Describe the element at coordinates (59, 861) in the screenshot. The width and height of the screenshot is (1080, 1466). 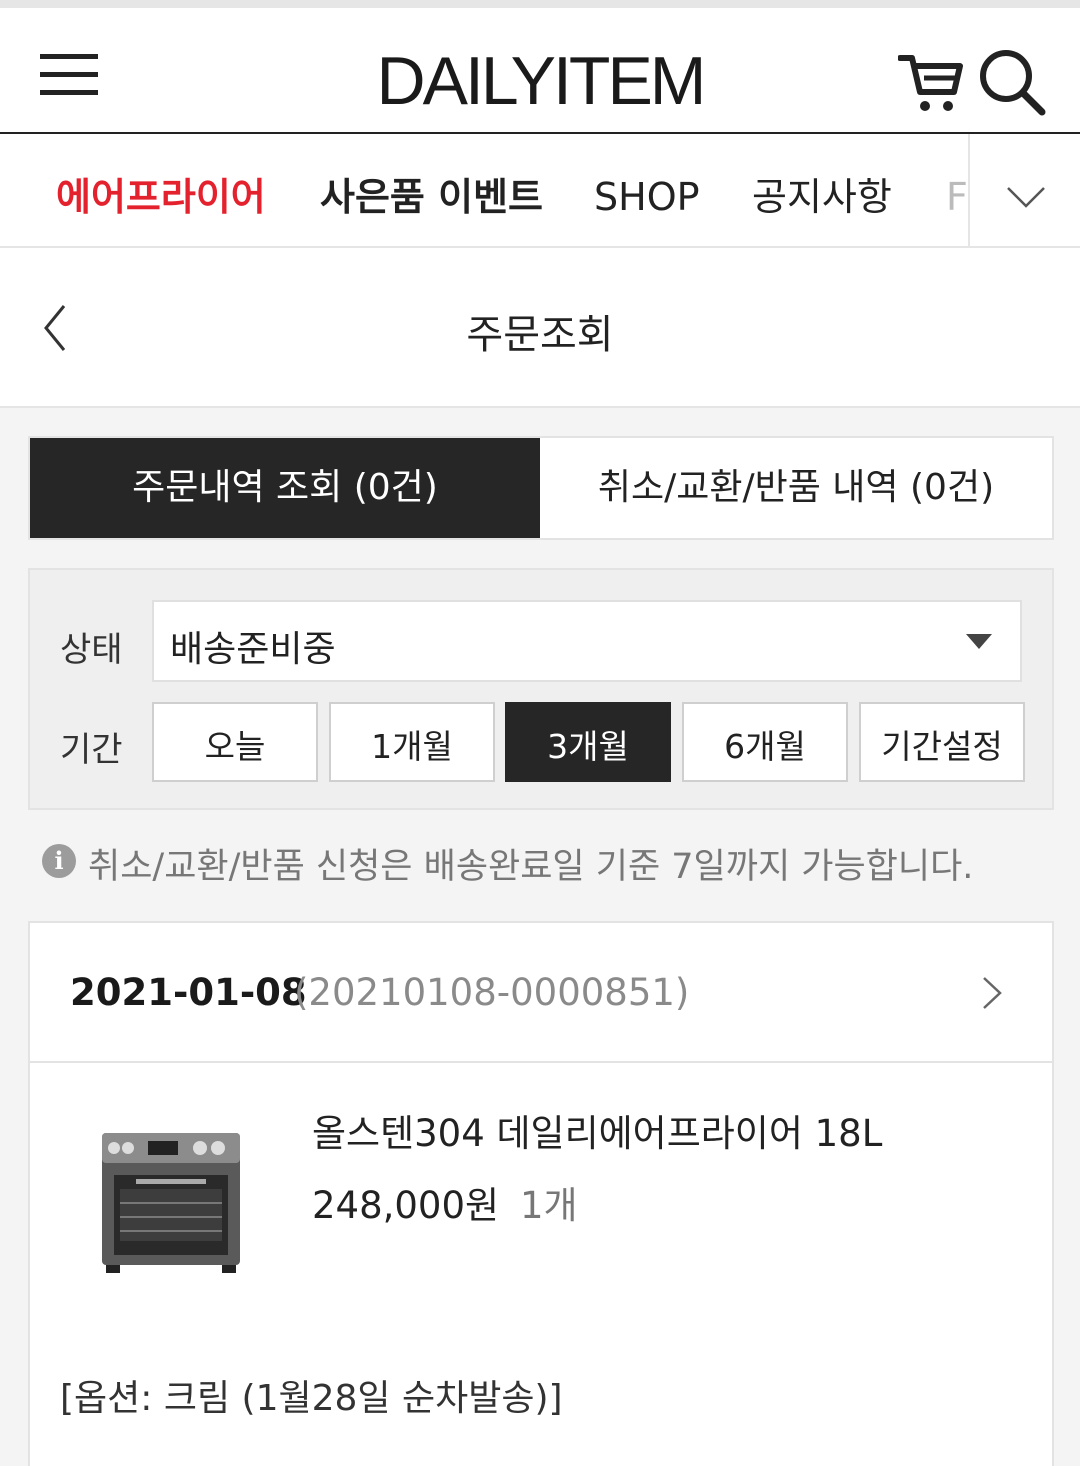
I see `info-icon: i` at that location.